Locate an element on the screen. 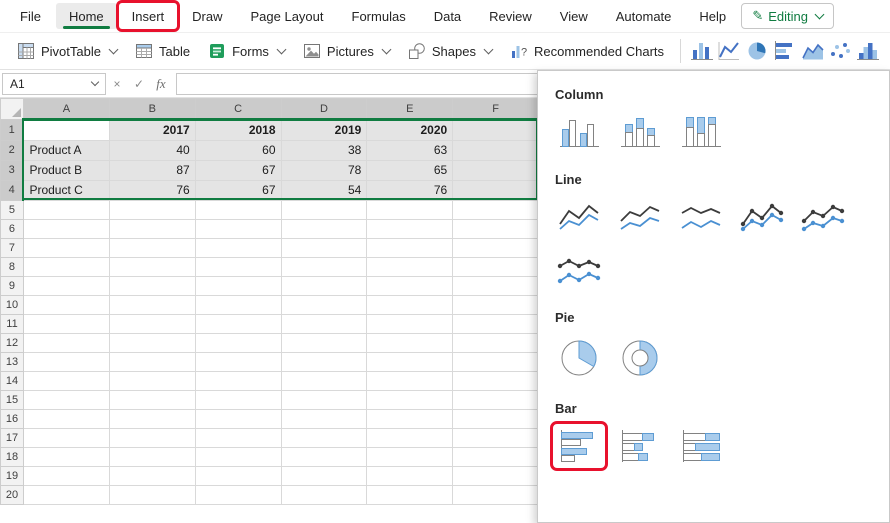 This screenshot has width=890, height=523. cell-F16 is located at coordinates (495, 418).